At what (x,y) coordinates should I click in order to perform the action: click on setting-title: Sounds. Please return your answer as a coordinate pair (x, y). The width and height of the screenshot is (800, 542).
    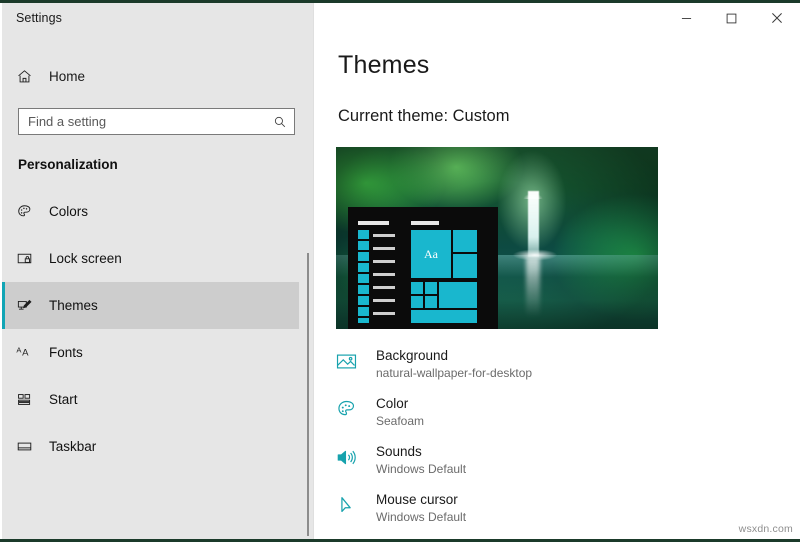
    Looking at the image, I should click on (399, 451).